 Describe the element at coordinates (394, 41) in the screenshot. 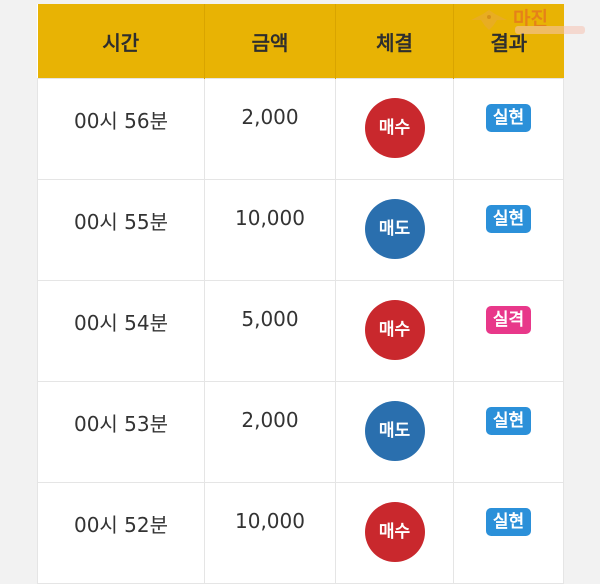

I see `header-trade: 체결` at that location.